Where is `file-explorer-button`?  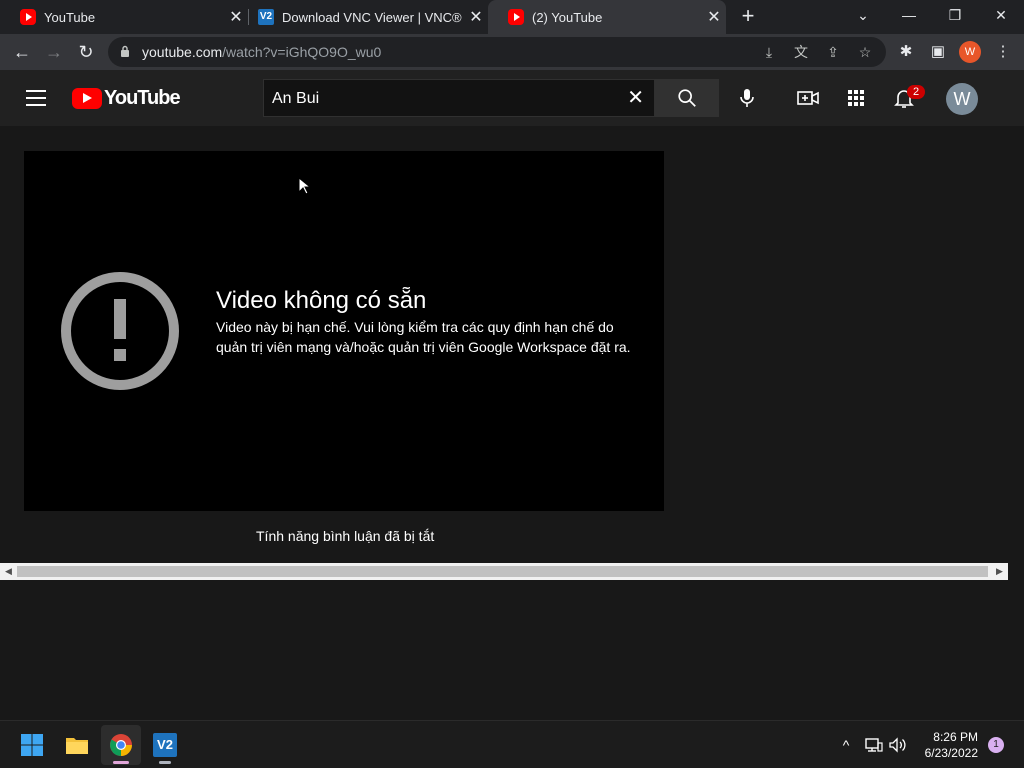
file-explorer-button is located at coordinates (77, 745).